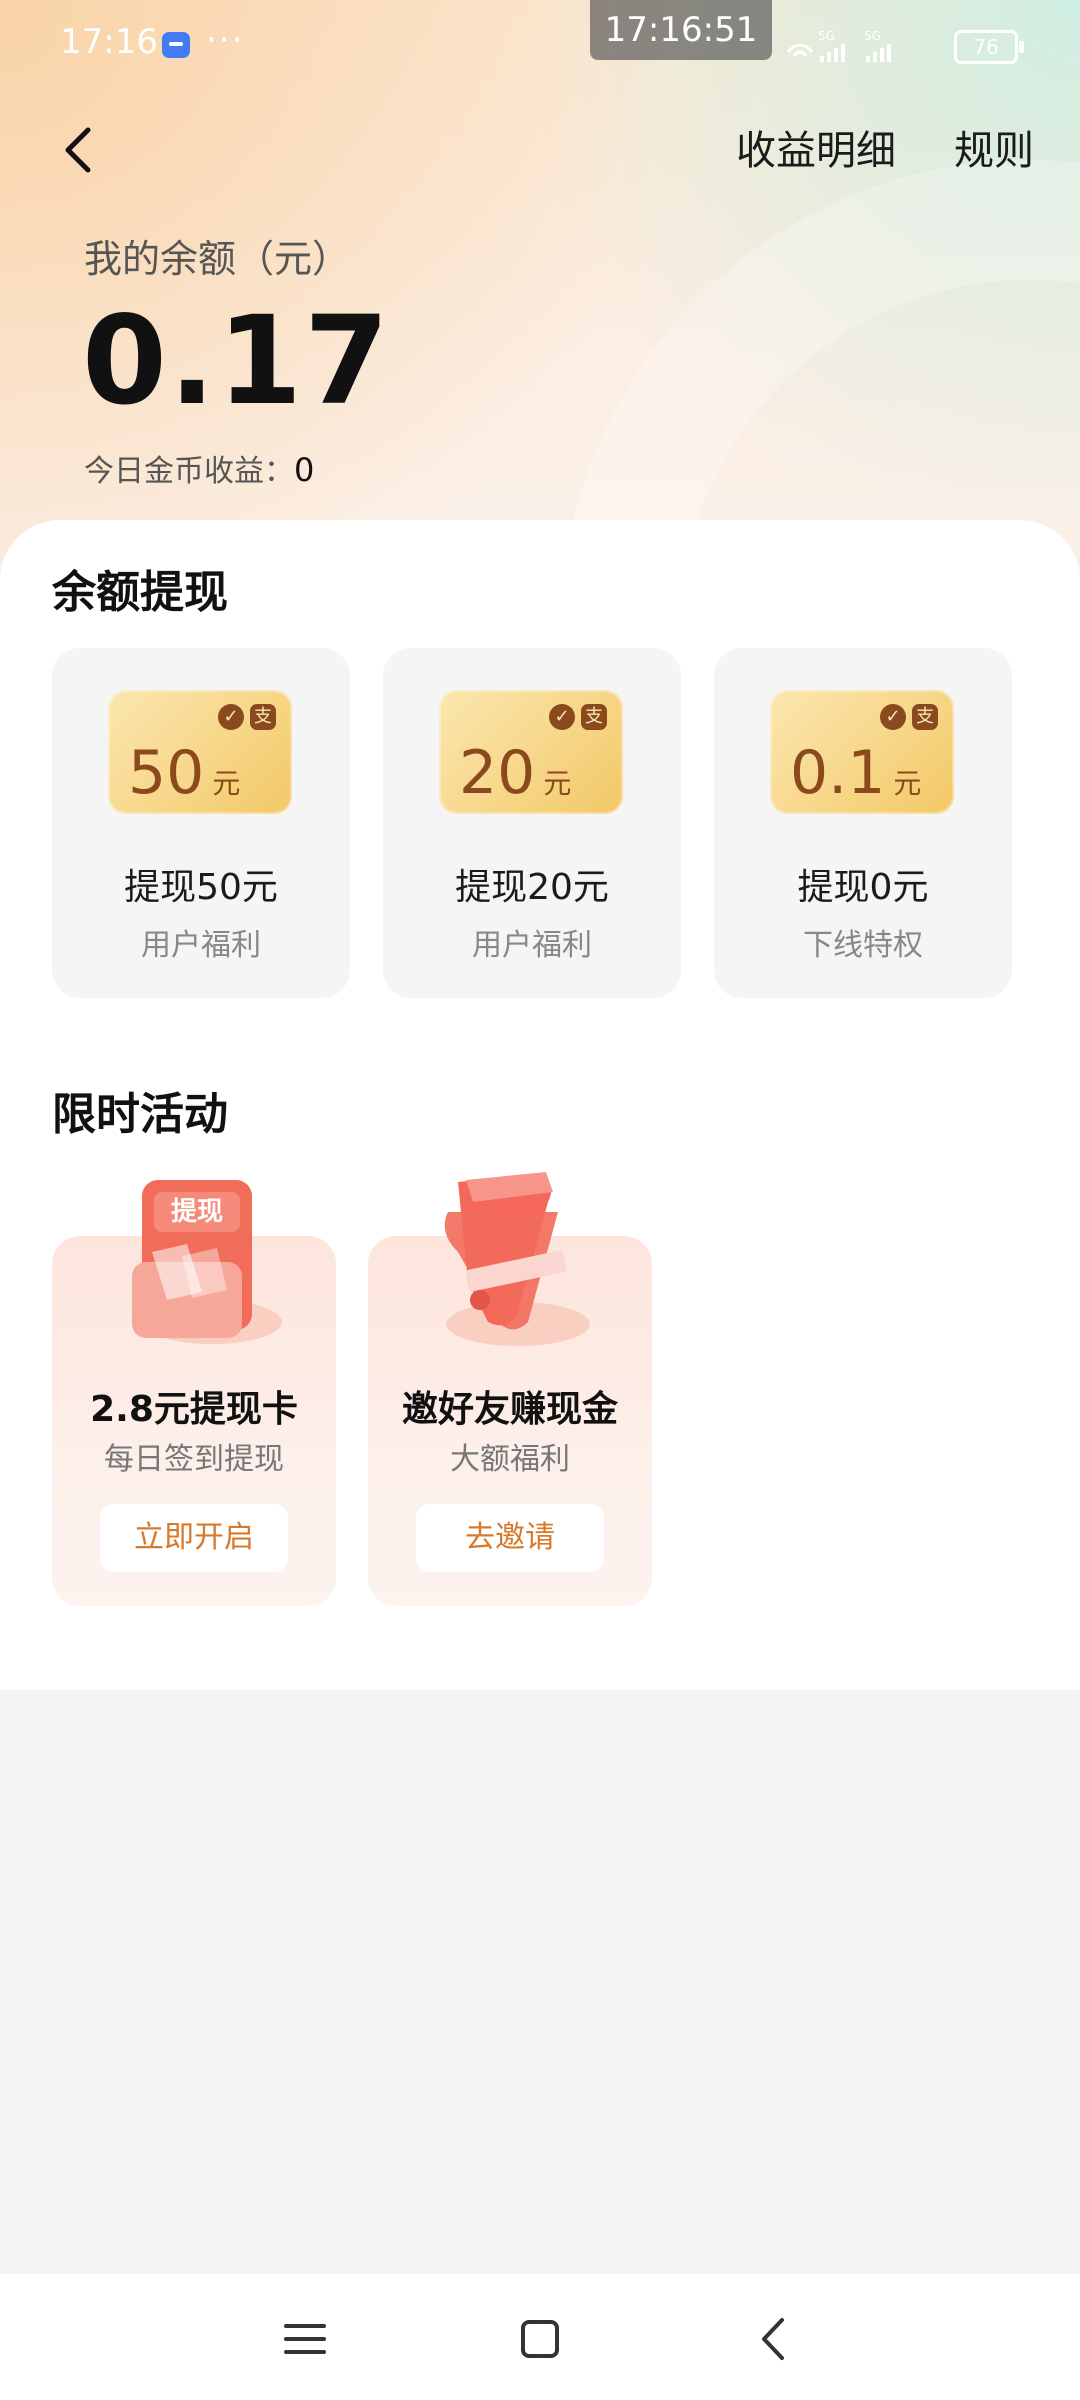 This screenshot has height=2400, width=1080. I want to click on overlay-clock: 17:16:51, so click(681, 30).